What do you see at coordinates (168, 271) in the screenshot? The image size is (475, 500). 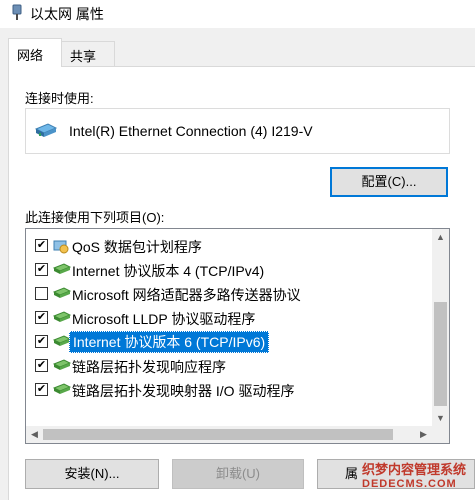 I see `list-item-label: Internet 协议版本 4 (TCP/IPv4)` at bounding box center [168, 271].